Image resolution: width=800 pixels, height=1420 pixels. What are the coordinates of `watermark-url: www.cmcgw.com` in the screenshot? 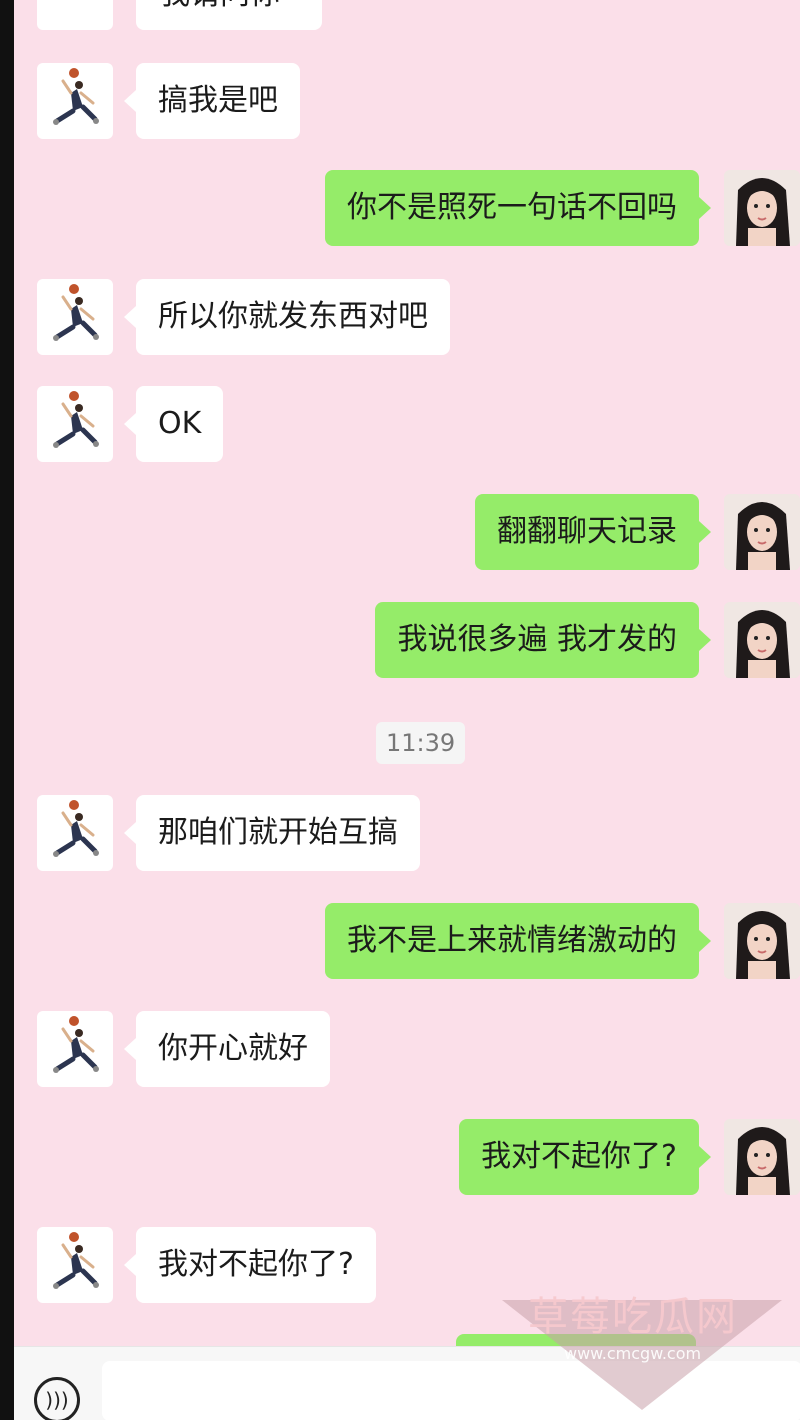 It's located at (633, 1353).